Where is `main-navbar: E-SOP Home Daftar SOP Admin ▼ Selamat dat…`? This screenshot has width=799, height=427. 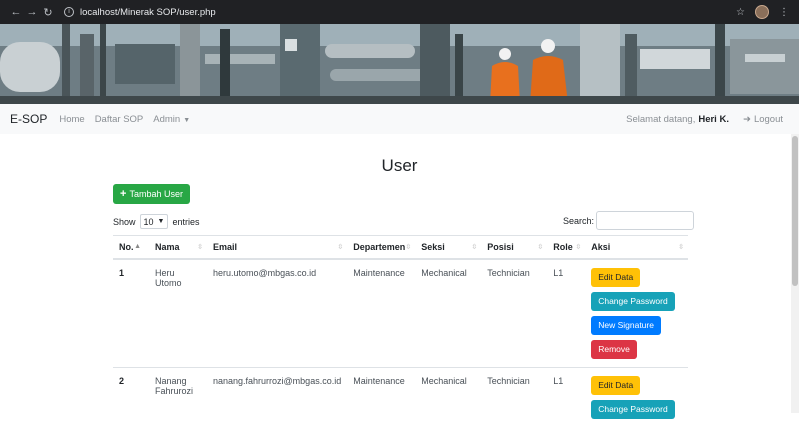
main-navbar: E-SOP Home Daftar SOP Admin ▼ Selamat dat… is located at coordinates (399, 119).